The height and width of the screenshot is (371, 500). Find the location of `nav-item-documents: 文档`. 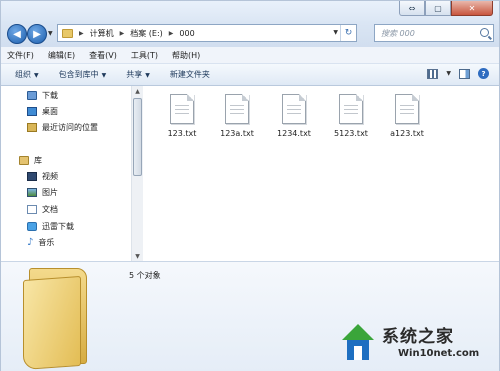

nav-item-documents: 文档 is located at coordinates (42, 209).